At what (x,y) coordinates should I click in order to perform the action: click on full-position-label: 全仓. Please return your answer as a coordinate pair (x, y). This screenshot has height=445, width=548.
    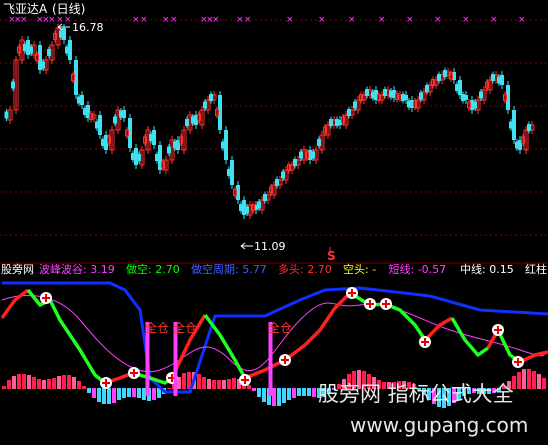
    Looking at the image, I should click on (280, 327).